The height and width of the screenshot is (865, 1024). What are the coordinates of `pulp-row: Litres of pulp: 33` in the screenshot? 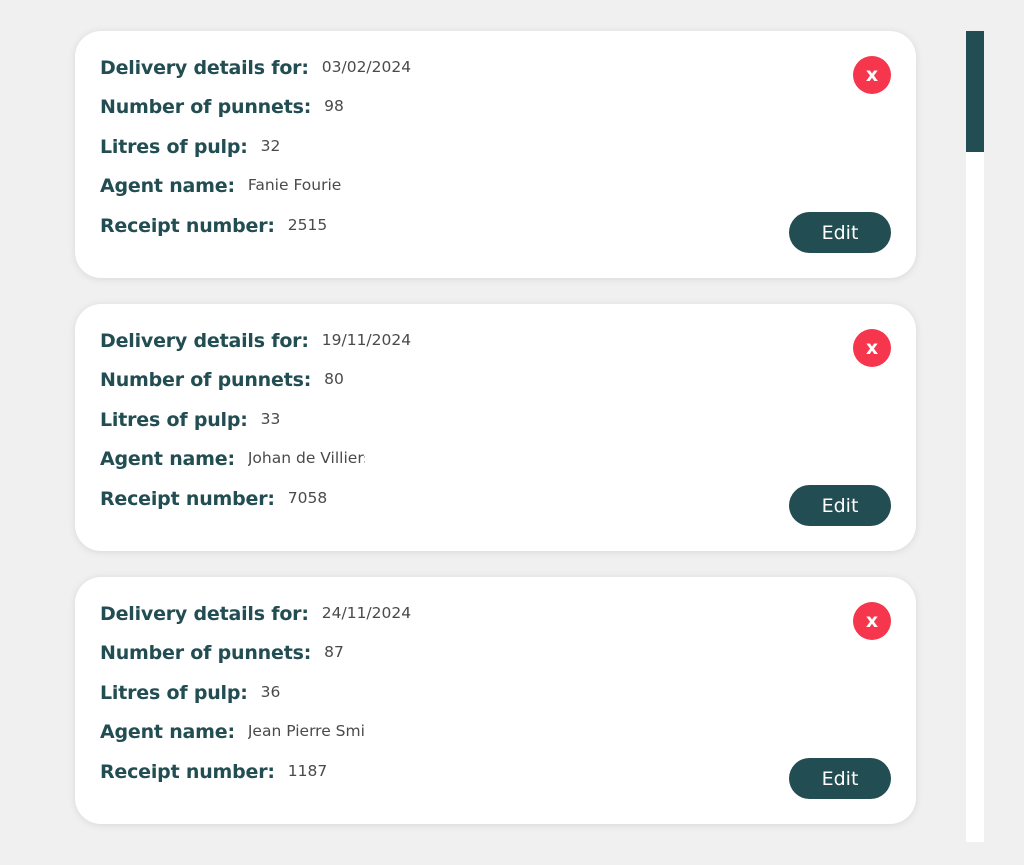 It's located at (190, 422).